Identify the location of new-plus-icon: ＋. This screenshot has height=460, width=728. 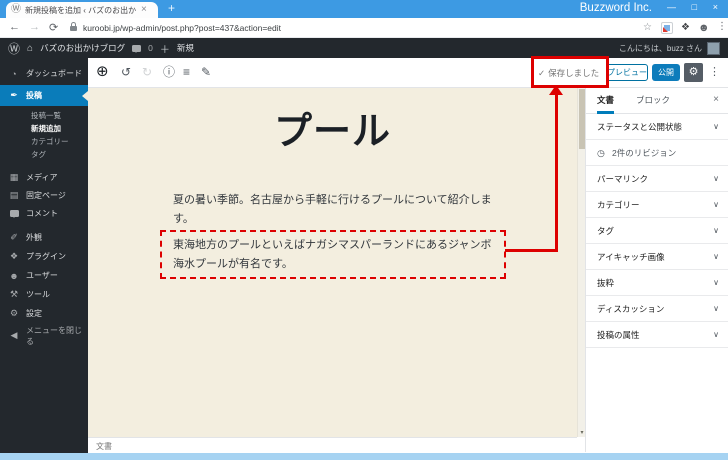
(165, 48).